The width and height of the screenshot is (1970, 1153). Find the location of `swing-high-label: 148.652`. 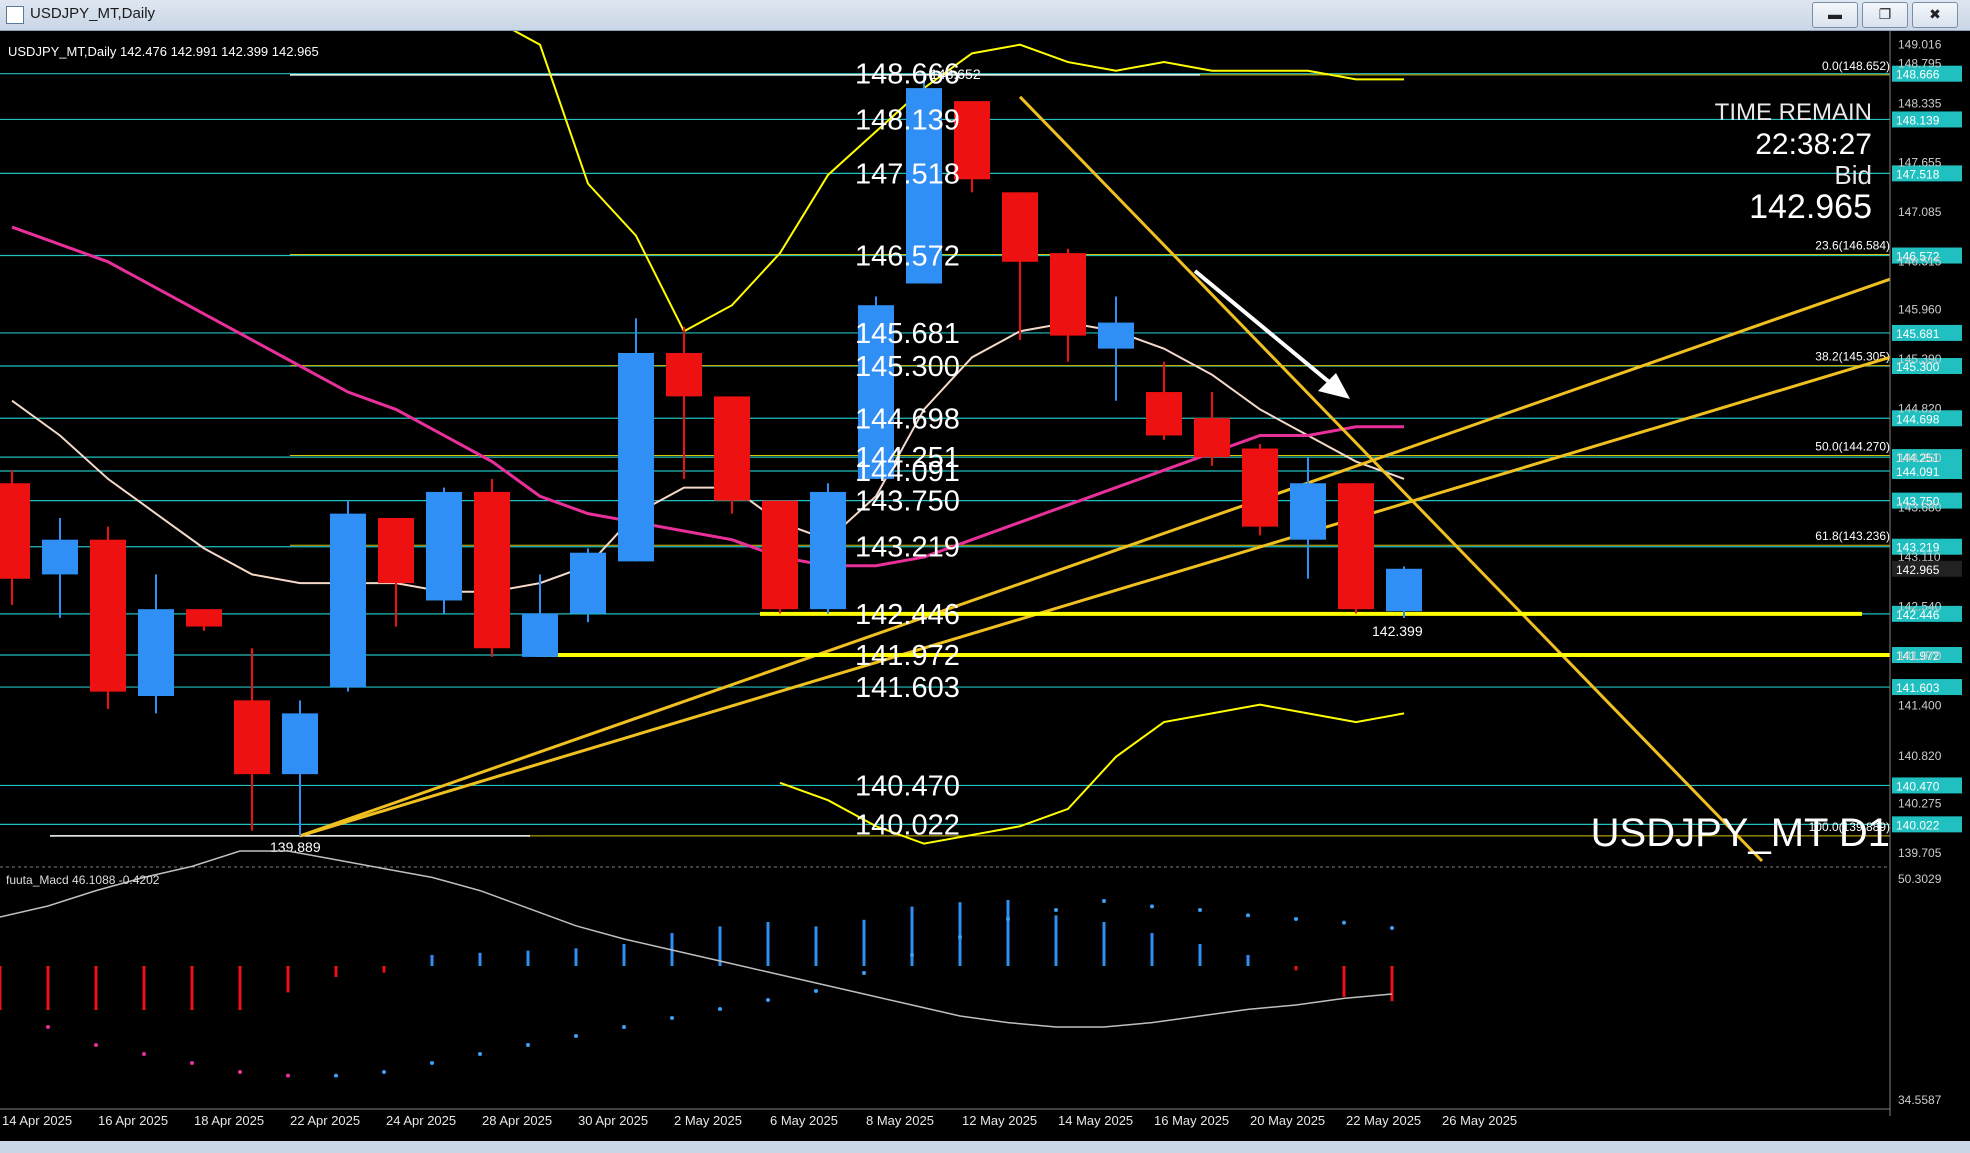

swing-high-label: 148.652 is located at coordinates (955, 74).